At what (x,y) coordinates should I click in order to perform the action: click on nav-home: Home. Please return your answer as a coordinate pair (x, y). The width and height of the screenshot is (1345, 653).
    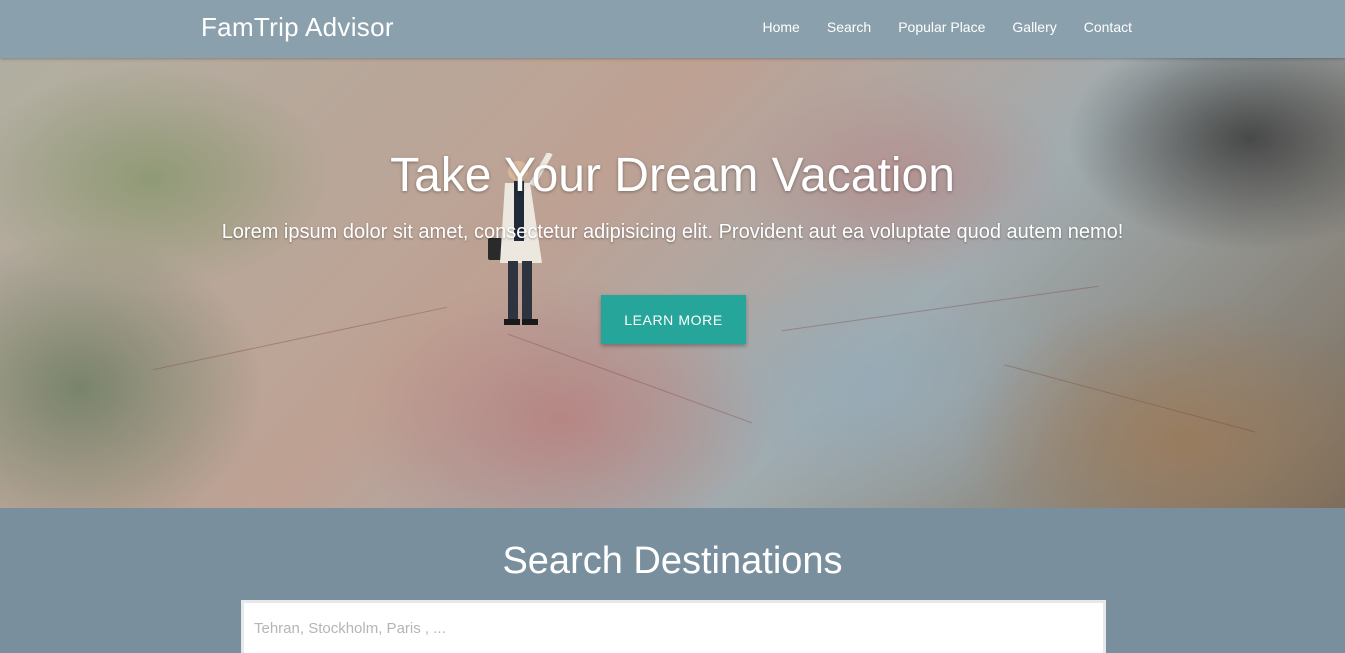
    Looking at the image, I should click on (781, 27).